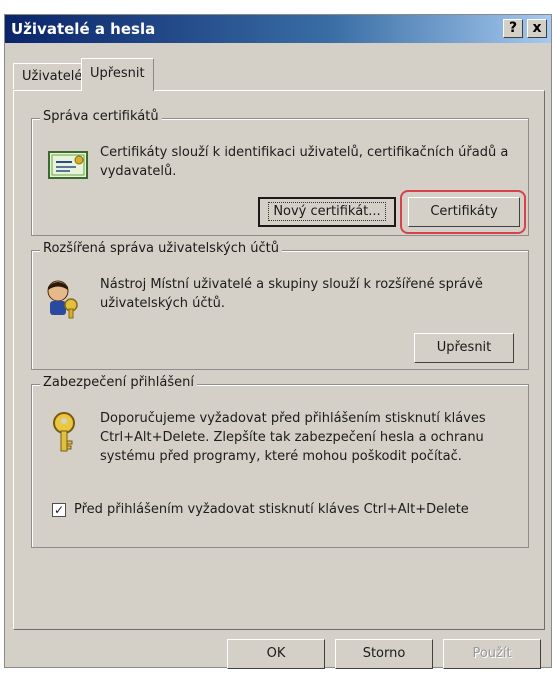 The width and height of the screenshot is (554, 679). I want to click on secure-logon-group-title: Zabezpečení přihlášení, so click(118, 382).